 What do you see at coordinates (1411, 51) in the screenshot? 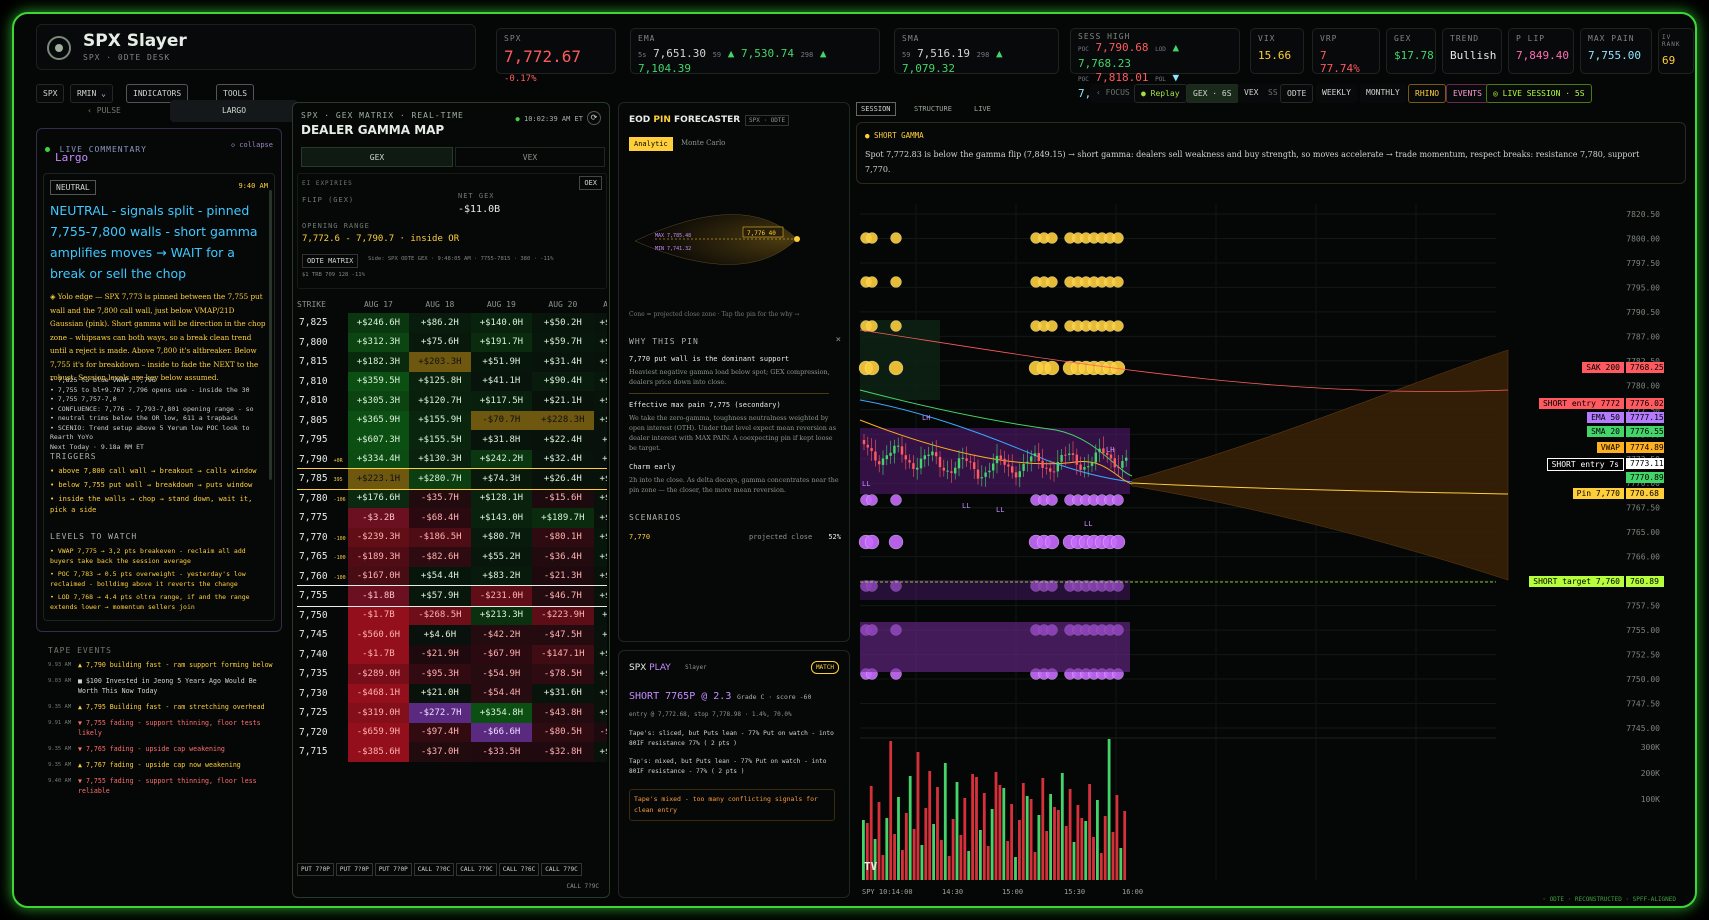
I see `tile-gex: GEX $17.78` at bounding box center [1411, 51].